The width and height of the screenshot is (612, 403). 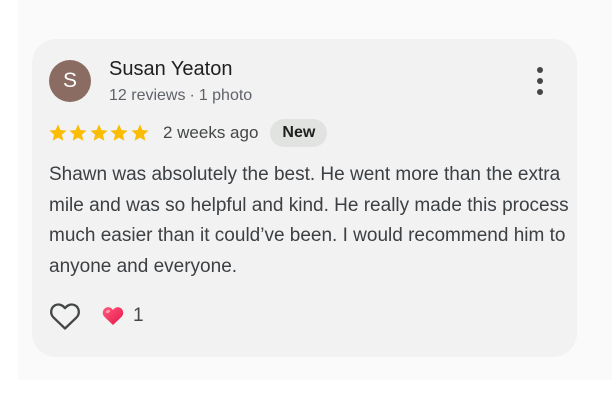 I want to click on reviewer-stats: 12 reviews · 1 photo, so click(x=180, y=96).